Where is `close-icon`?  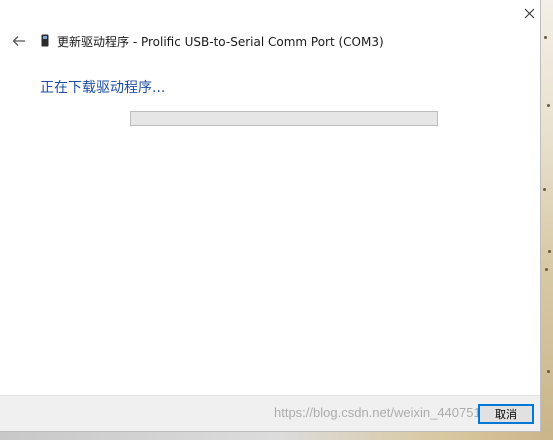 close-icon is located at coordinates (529, 13).